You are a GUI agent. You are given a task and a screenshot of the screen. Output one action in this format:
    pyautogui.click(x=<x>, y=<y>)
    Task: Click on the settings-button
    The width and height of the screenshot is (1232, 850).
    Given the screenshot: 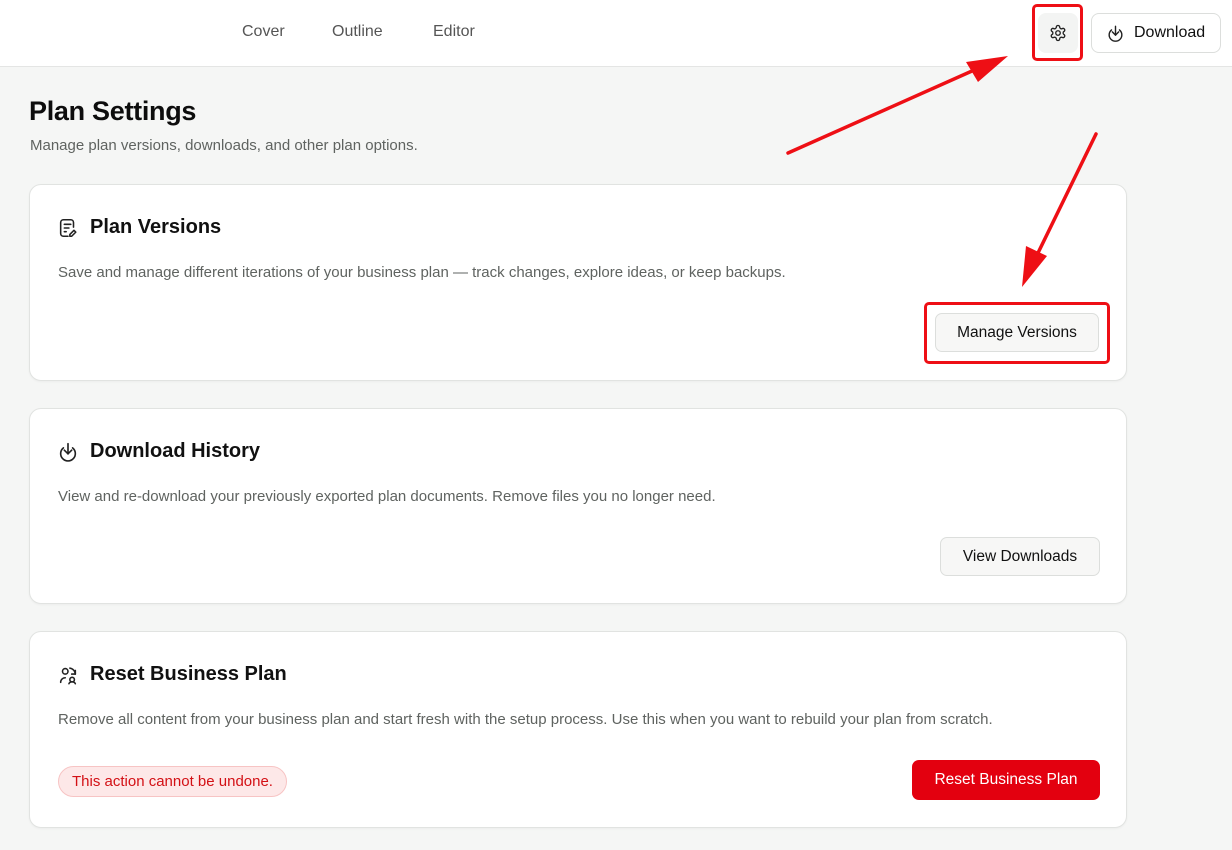 What is the action you would take?
    pyautogui.click(x=1058, y=33)
    